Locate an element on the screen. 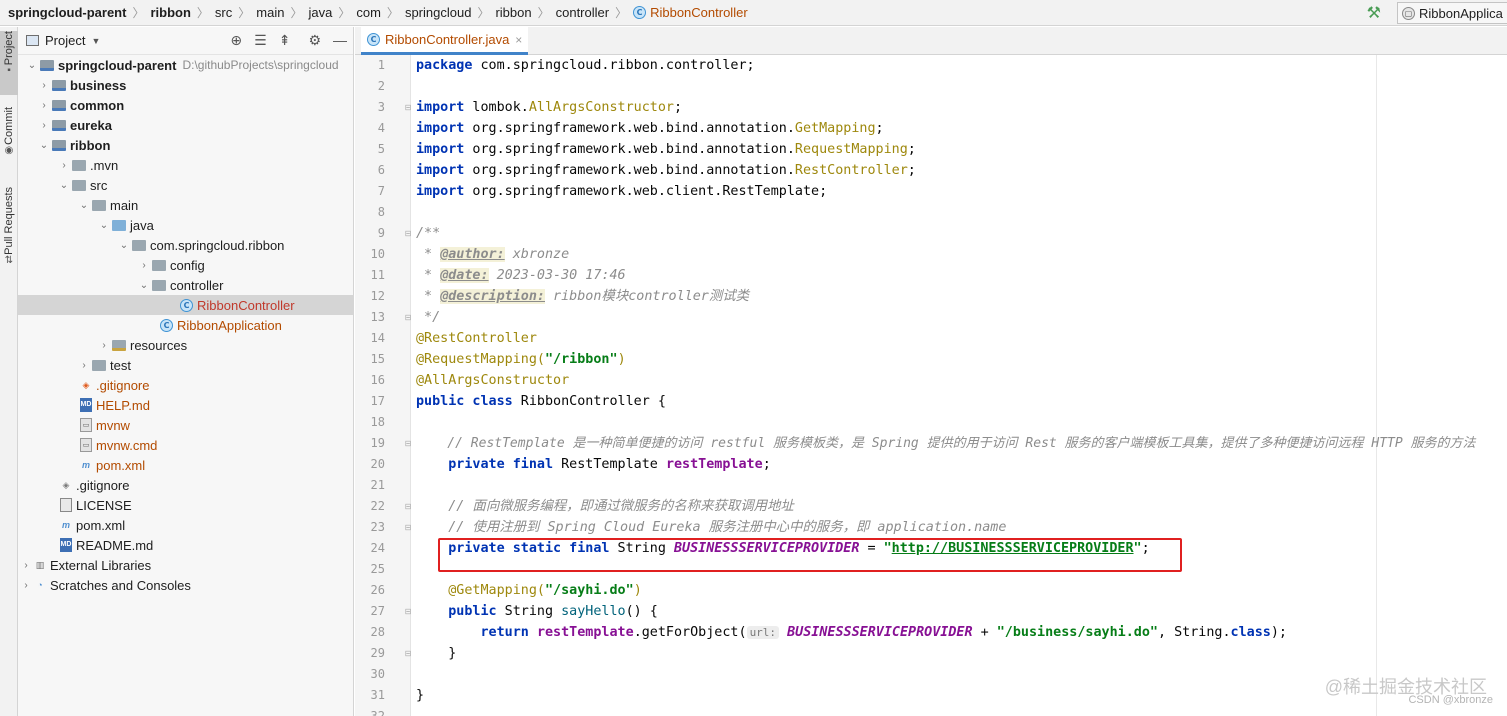 This screenshot has width=1507, height=716. tree-item-common: › common is located at coordinates (186, 105).